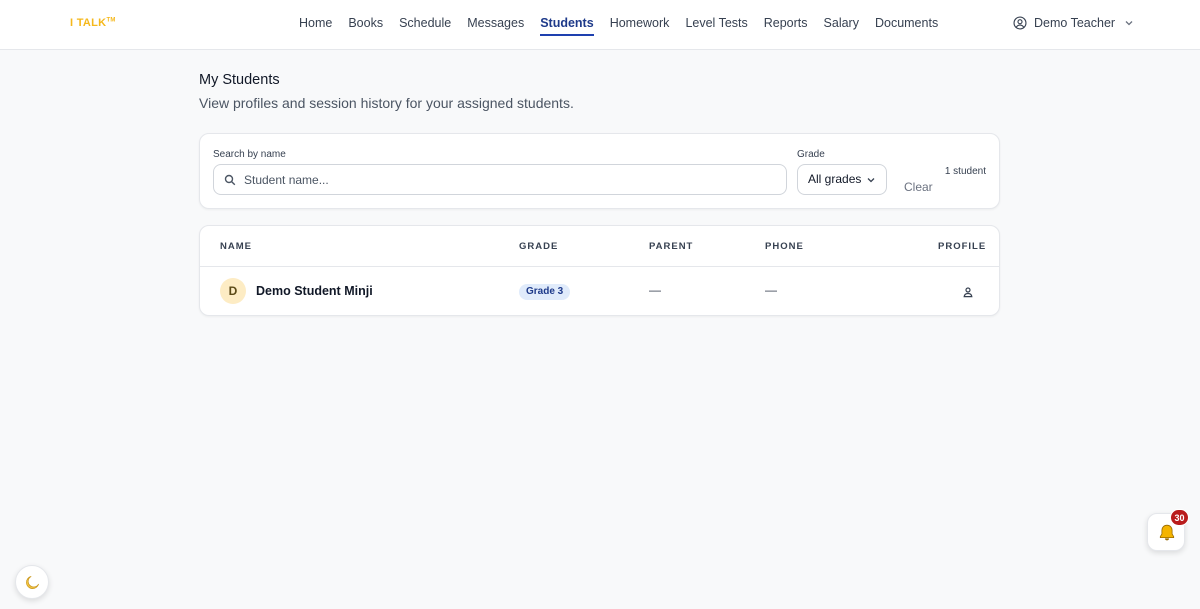 Image resolution: width=1200 pixels, height=609 pixels. I want to click on parent-value: —, so click(655, 290).